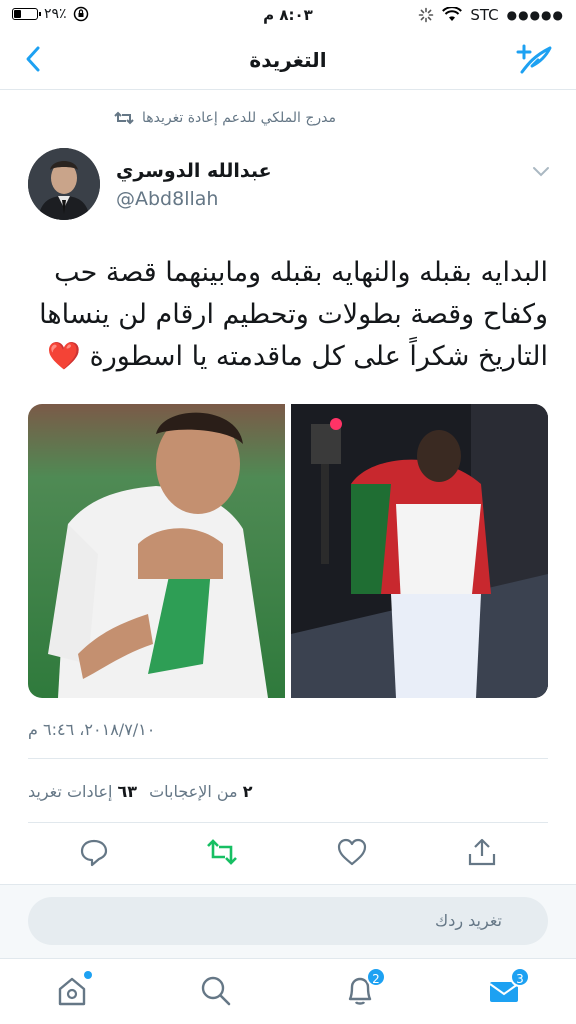  I want to click on signal-icon: ●●●●●, so click(535, 15).